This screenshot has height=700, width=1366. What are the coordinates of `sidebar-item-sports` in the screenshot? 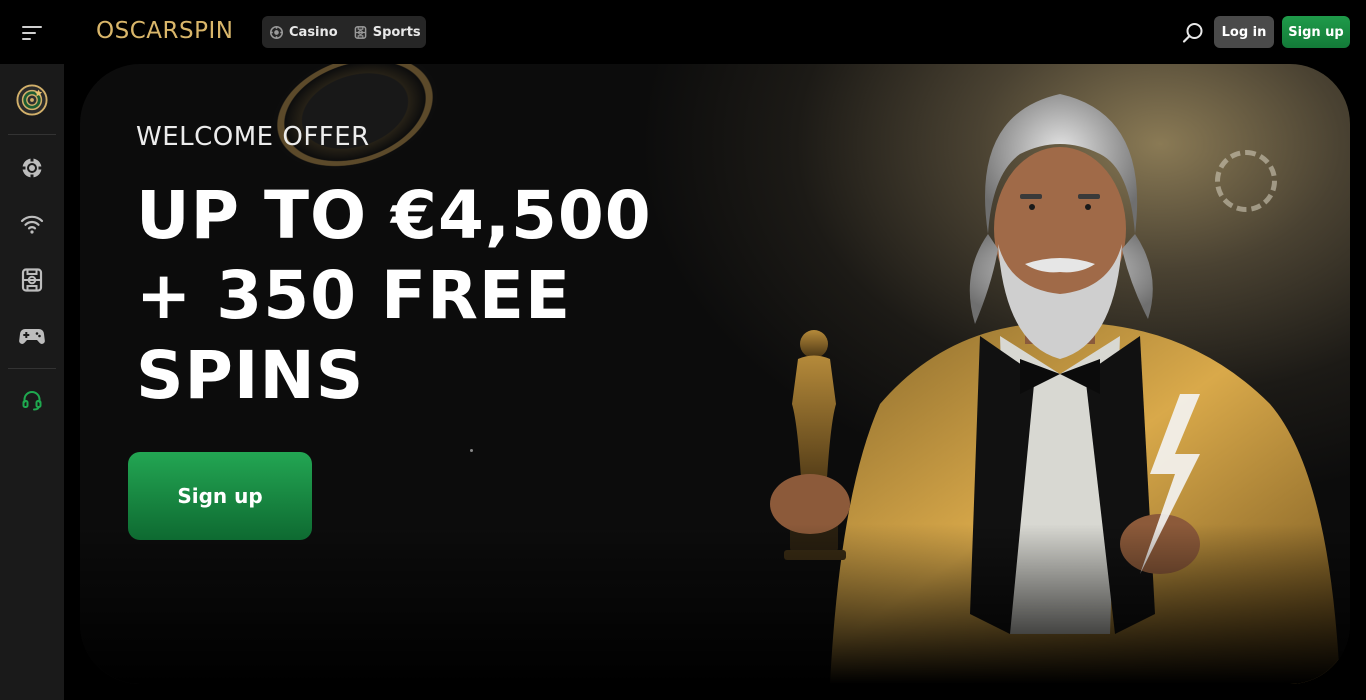 It's located at (32, 280).